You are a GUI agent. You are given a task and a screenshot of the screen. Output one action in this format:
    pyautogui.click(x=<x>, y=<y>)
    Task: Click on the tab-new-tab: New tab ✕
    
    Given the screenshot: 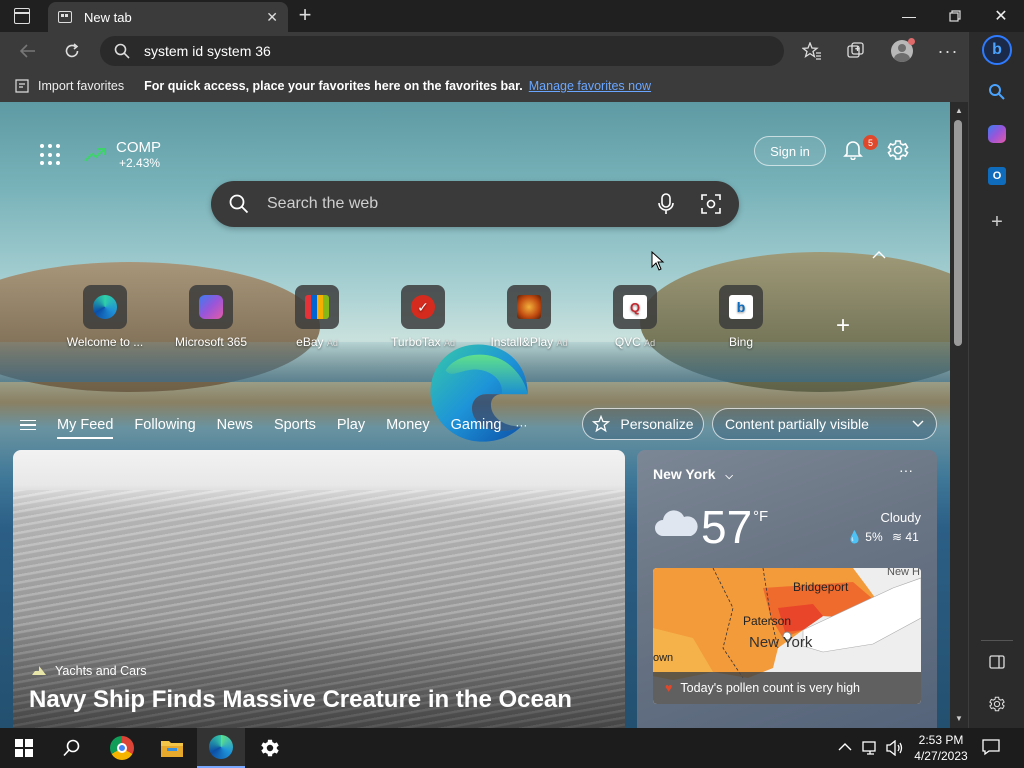 What is the action you would take?
    pyautogui.click(x=168, y=17)
    